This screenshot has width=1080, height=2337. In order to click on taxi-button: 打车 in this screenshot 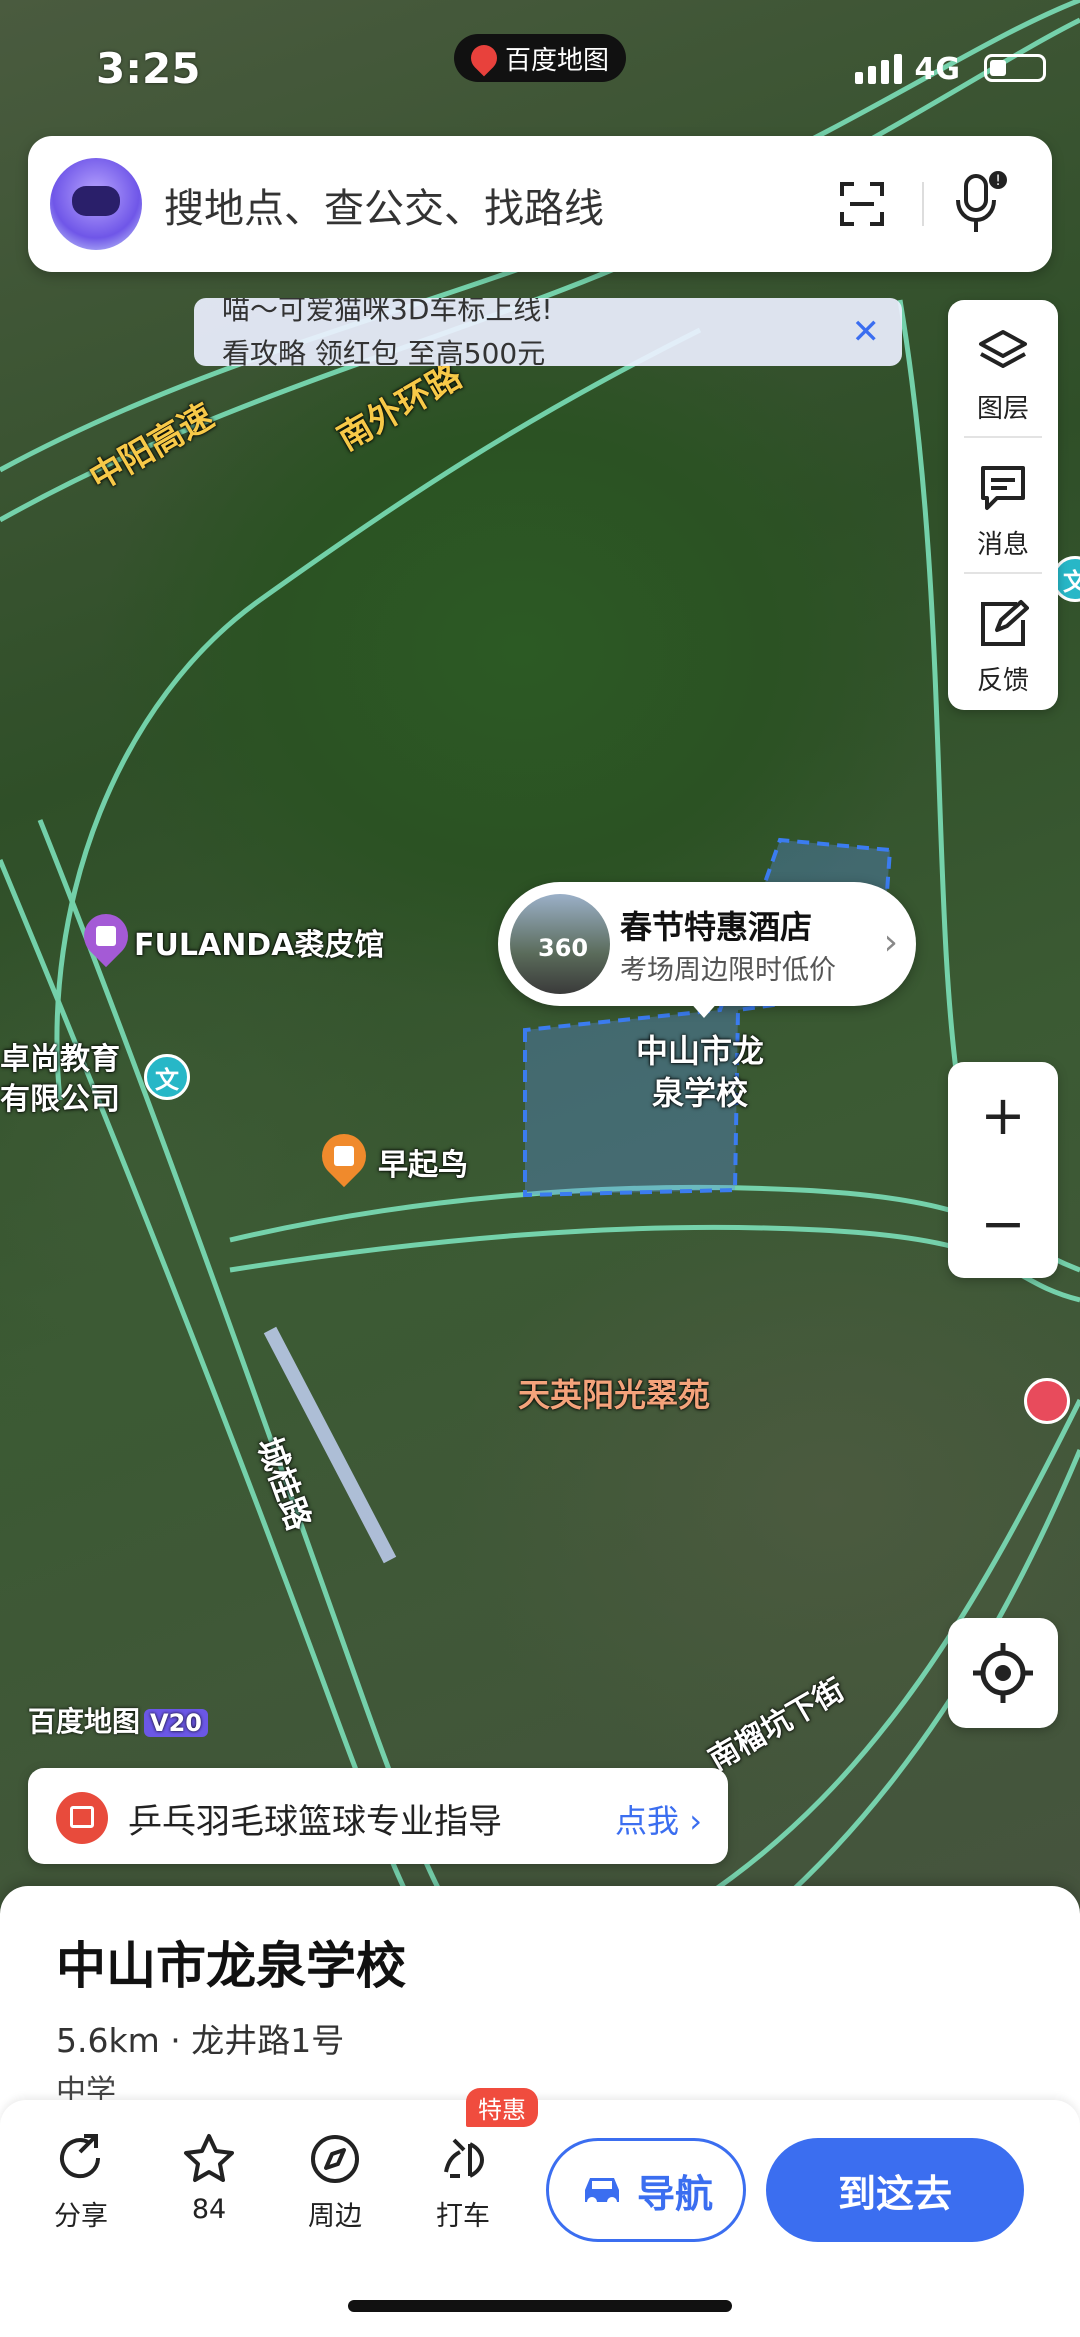, I will do `click(463, 2182)`.